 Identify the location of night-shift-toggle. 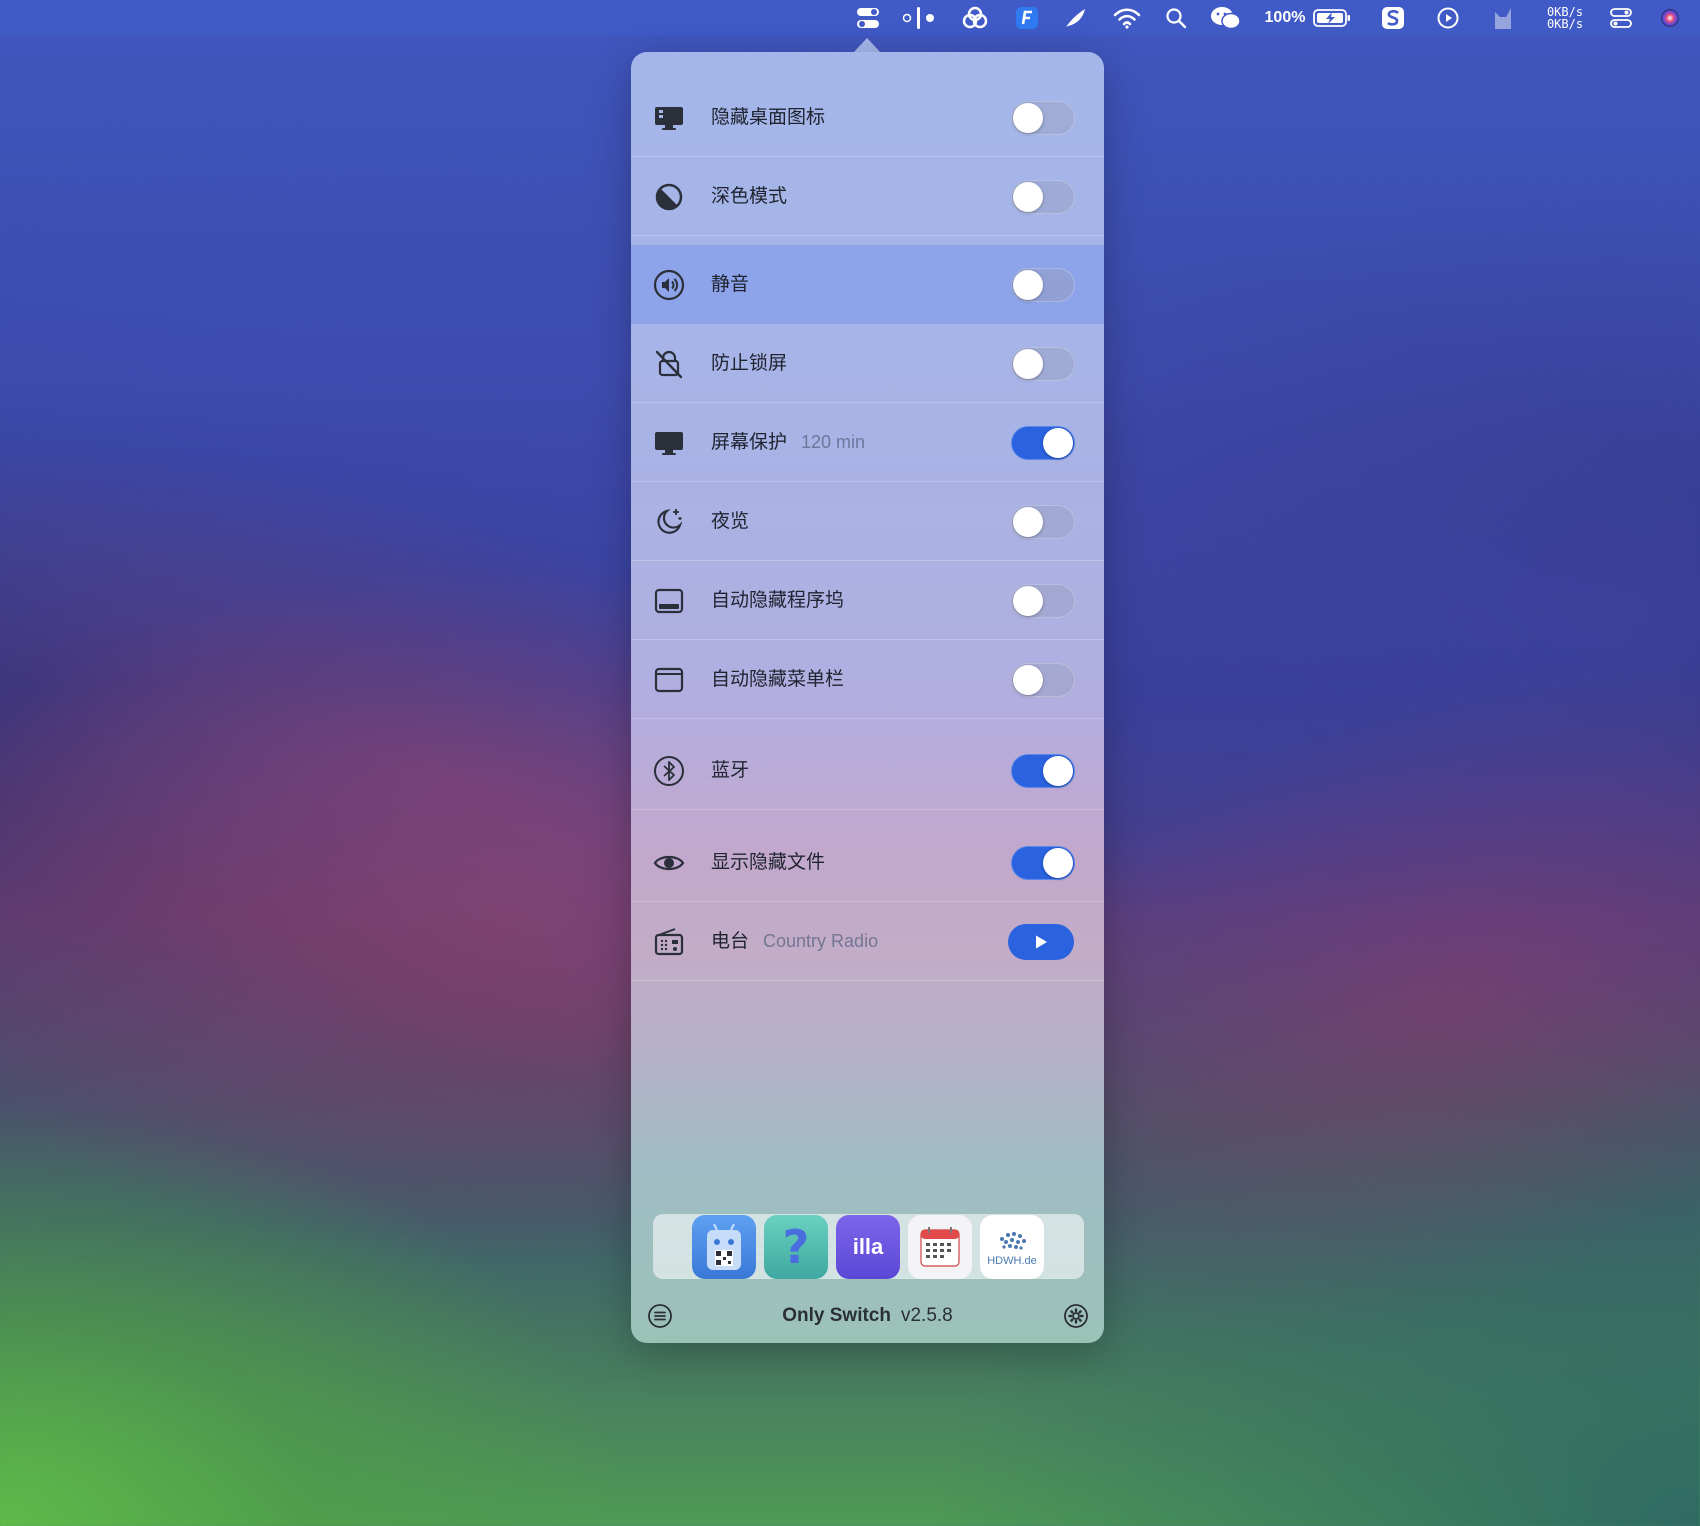
(1043, 522).